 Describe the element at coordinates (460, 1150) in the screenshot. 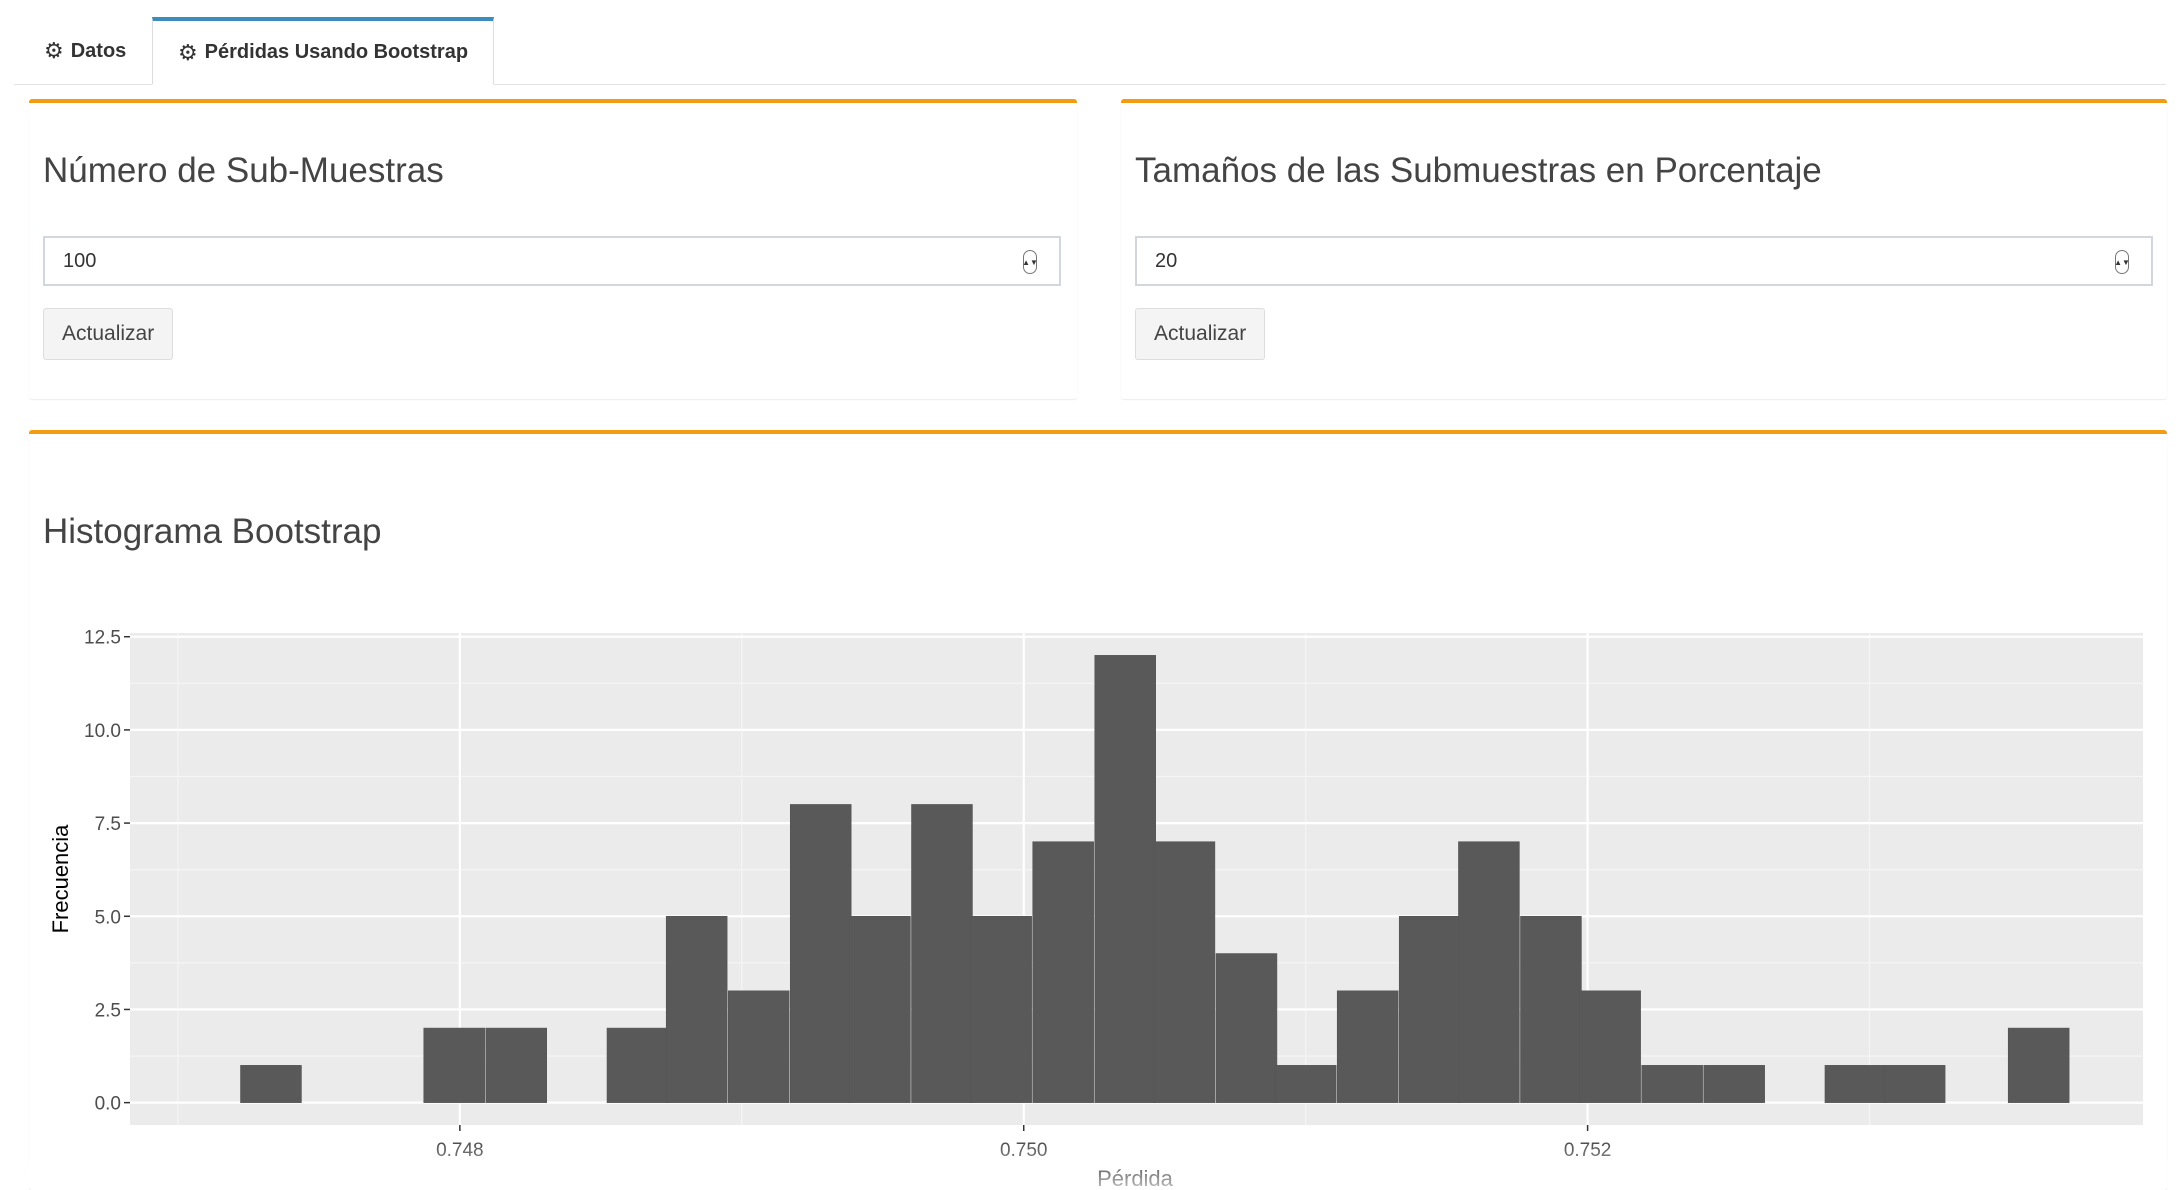

I see `x-tick-label: 0.748` at that location.